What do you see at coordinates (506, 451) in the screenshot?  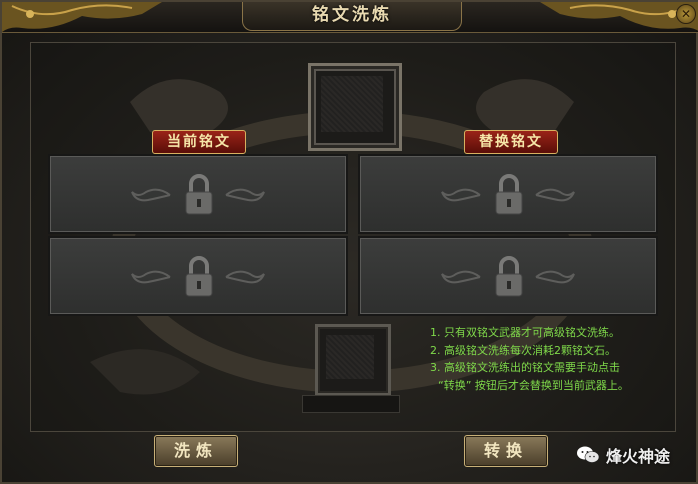 I see `swap-button: 转换` at bounding box center [506, 451].